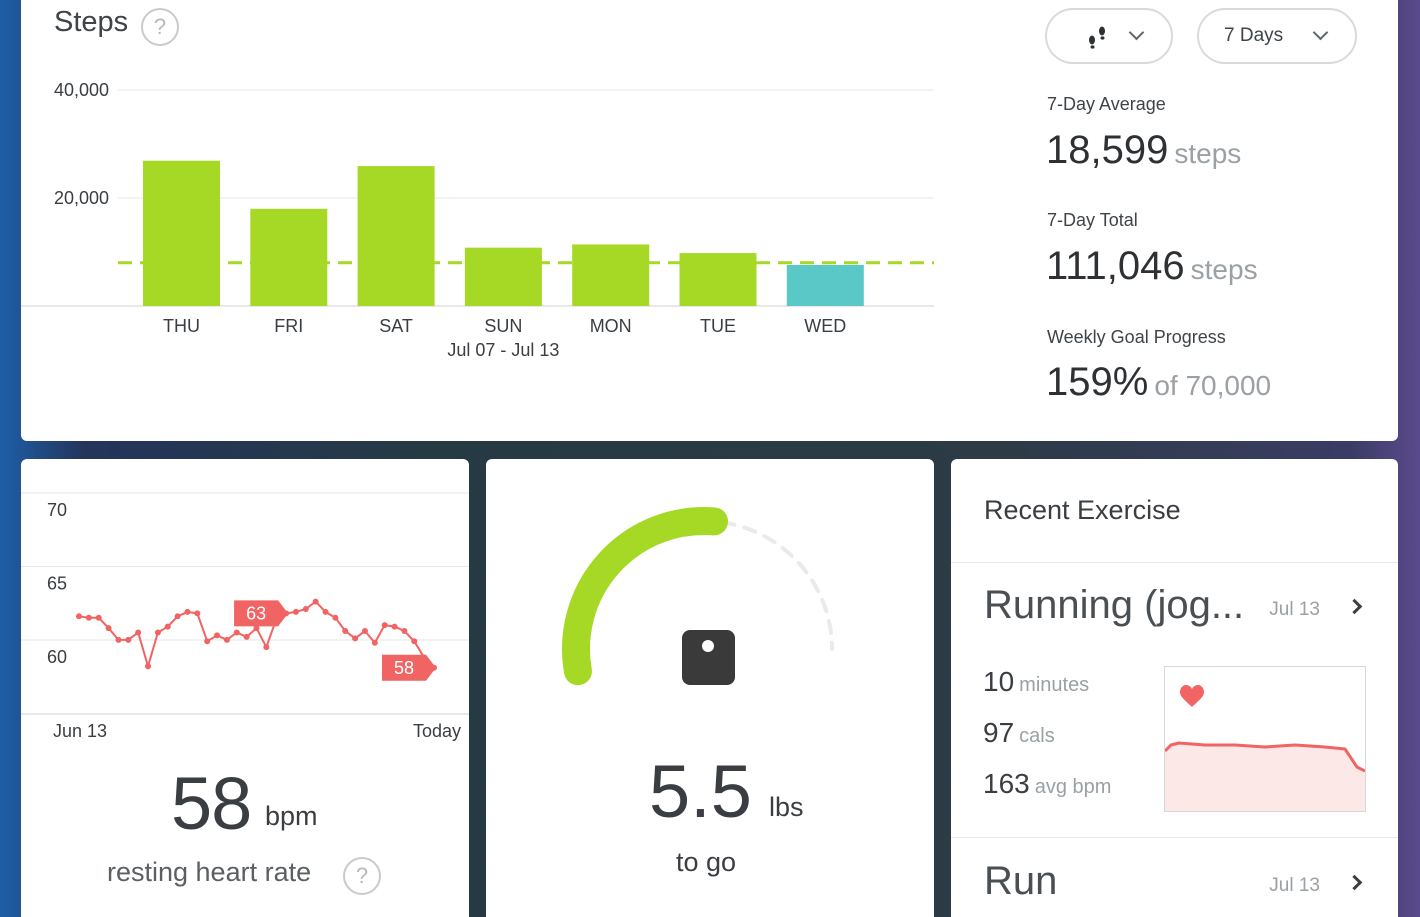  I want to click on heart-rate-line-chart: 70 65 60 63 58 Jun 13 Today, so click(245, 616).